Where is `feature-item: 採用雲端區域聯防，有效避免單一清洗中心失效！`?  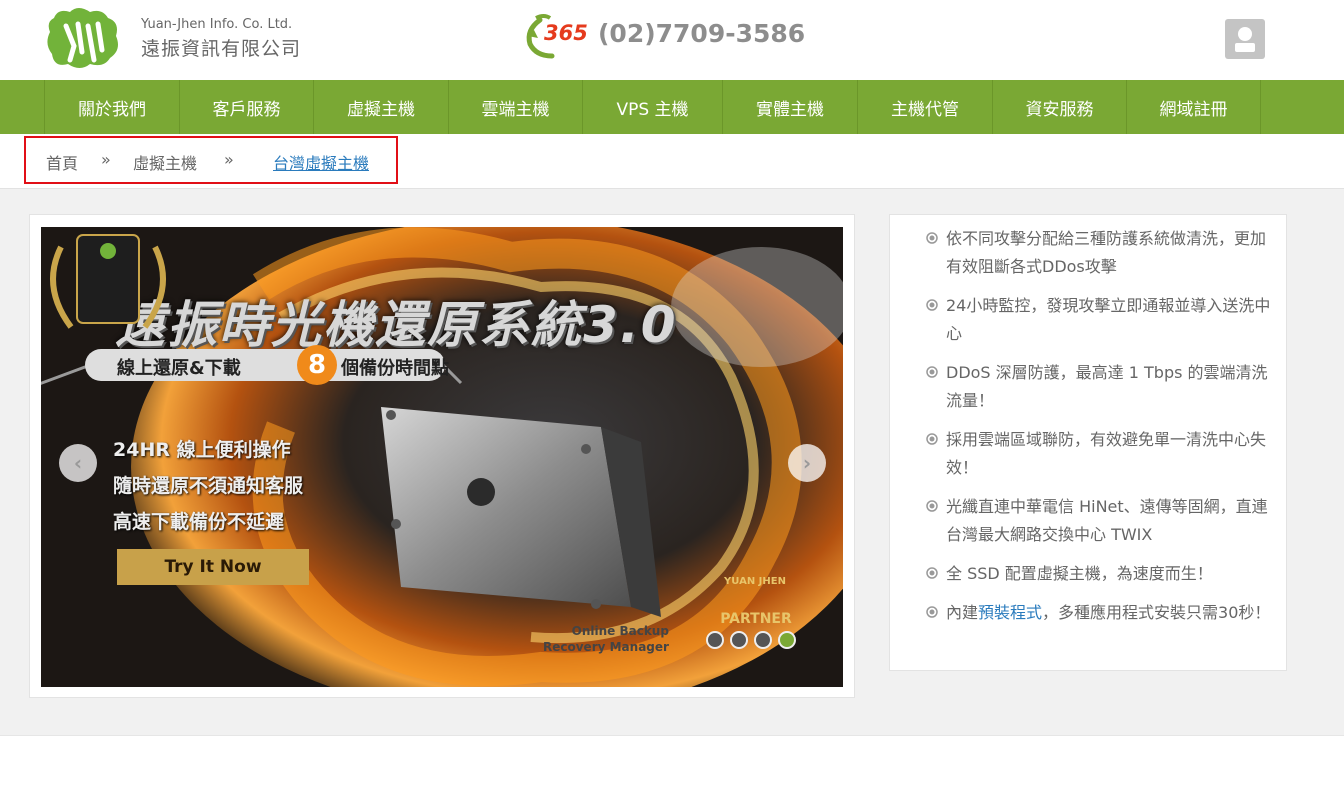
feature-item: 採用雲端區域聯防，有效避免單一清洗中心失效！ is located at coordinates (1101, 454).